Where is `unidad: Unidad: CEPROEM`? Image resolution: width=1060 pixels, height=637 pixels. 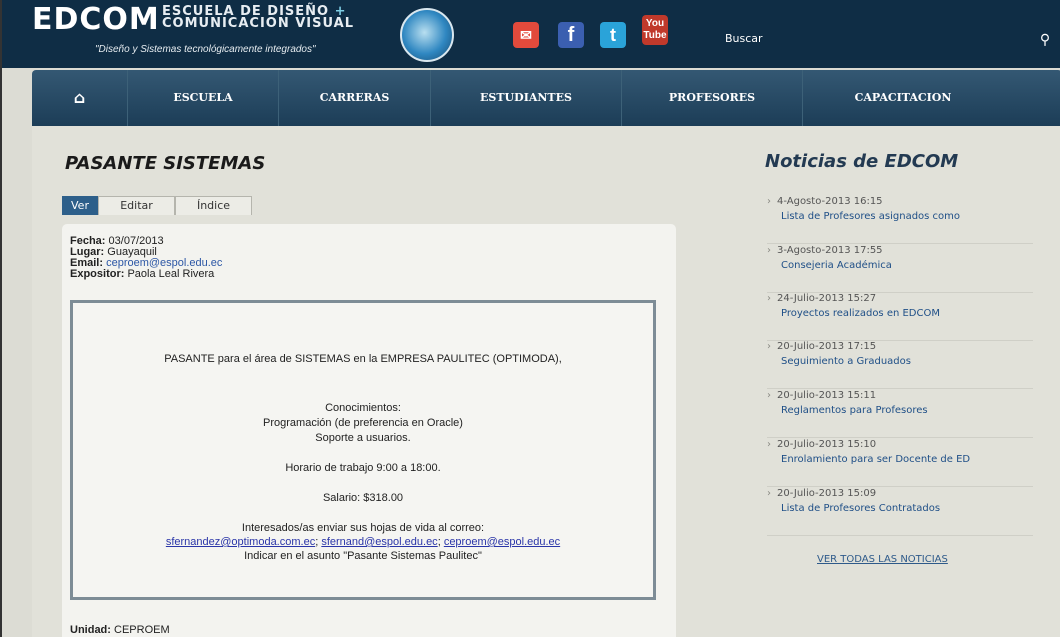 unidad: Unidad: CEPROEM is located at coordinates (120, 630).